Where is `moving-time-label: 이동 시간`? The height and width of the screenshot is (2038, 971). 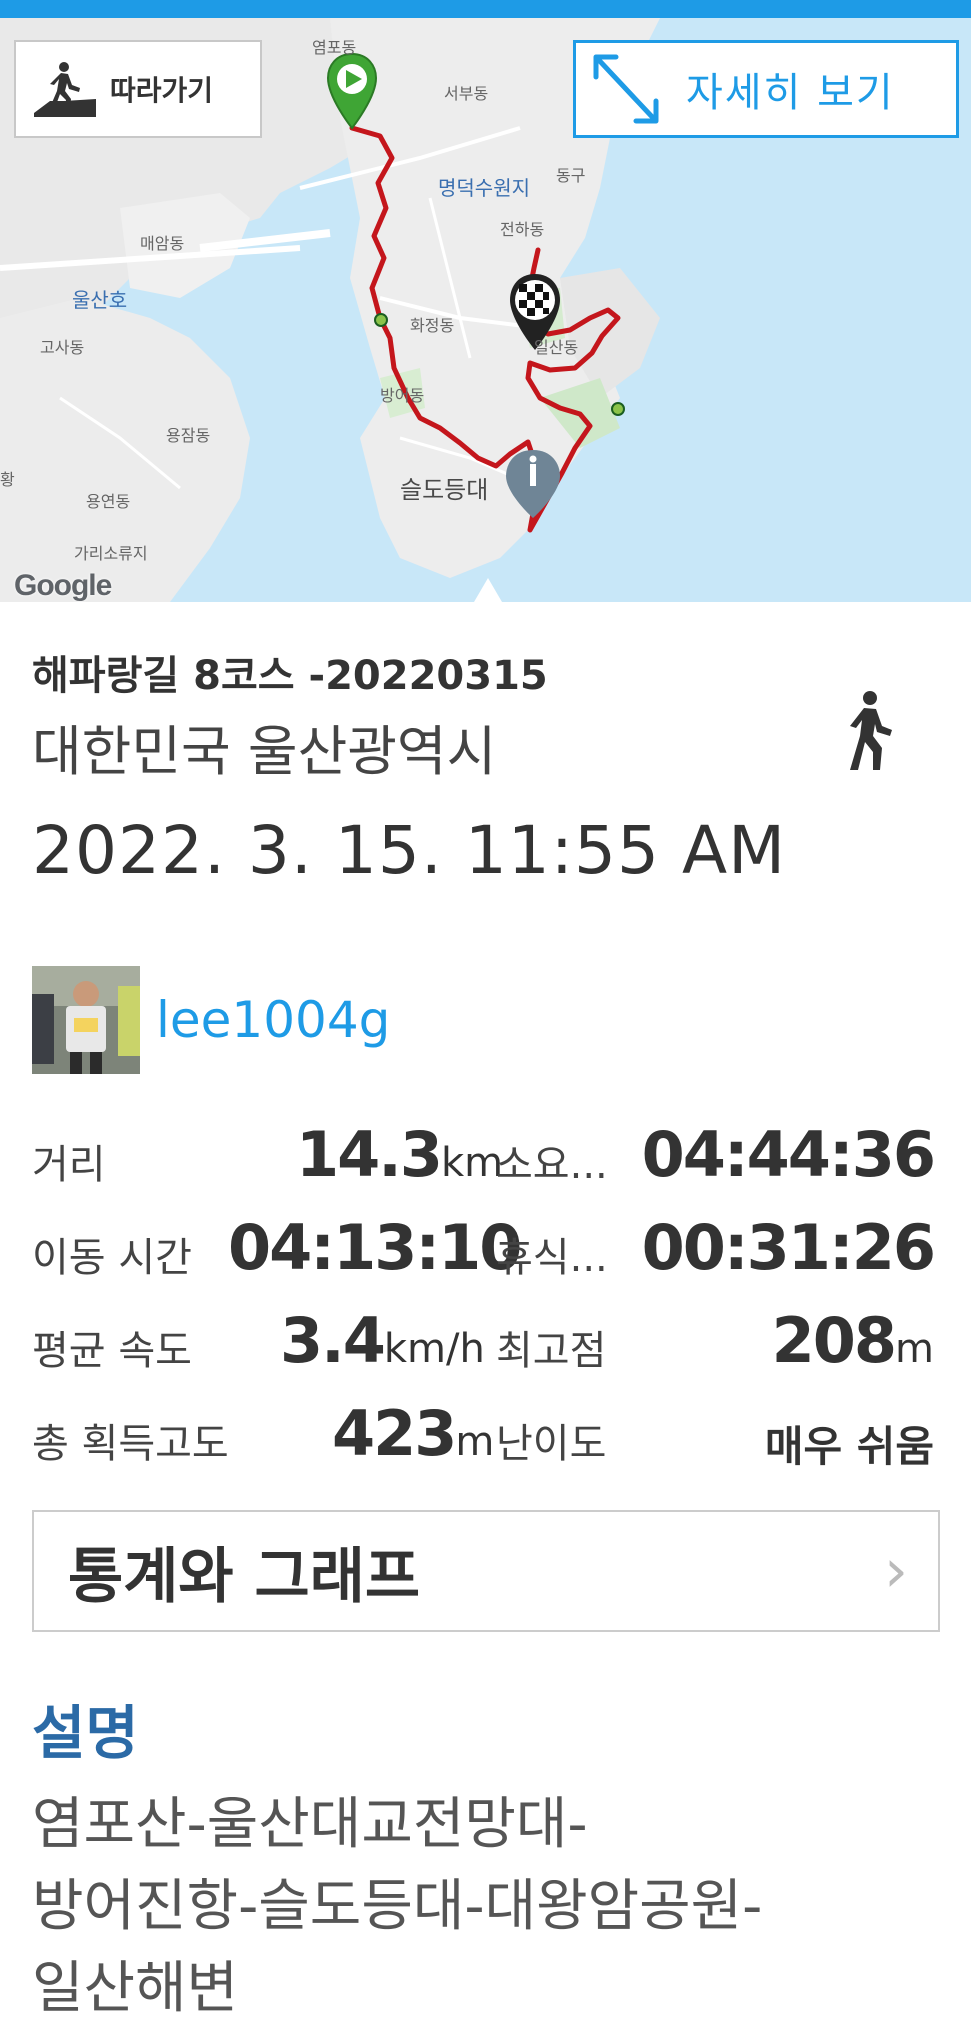
moving-time-label: 이동 시간 is located at coordinates (112, 1258).